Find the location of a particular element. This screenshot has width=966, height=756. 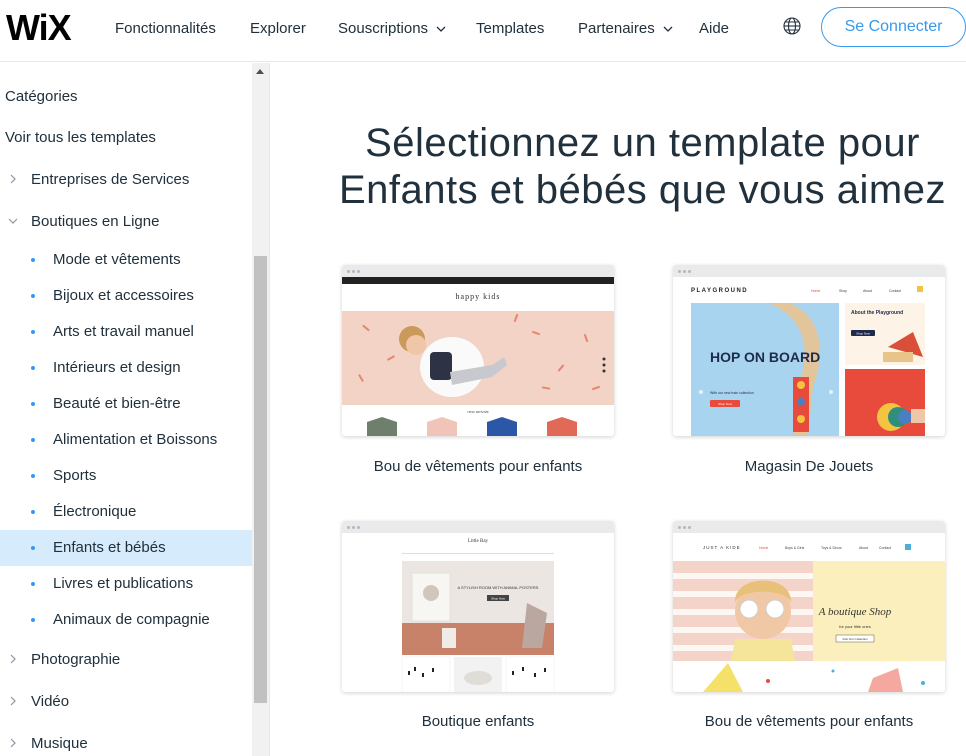

preview-hero-text: HOP ON BOARD is located at coordinates (765, 357).